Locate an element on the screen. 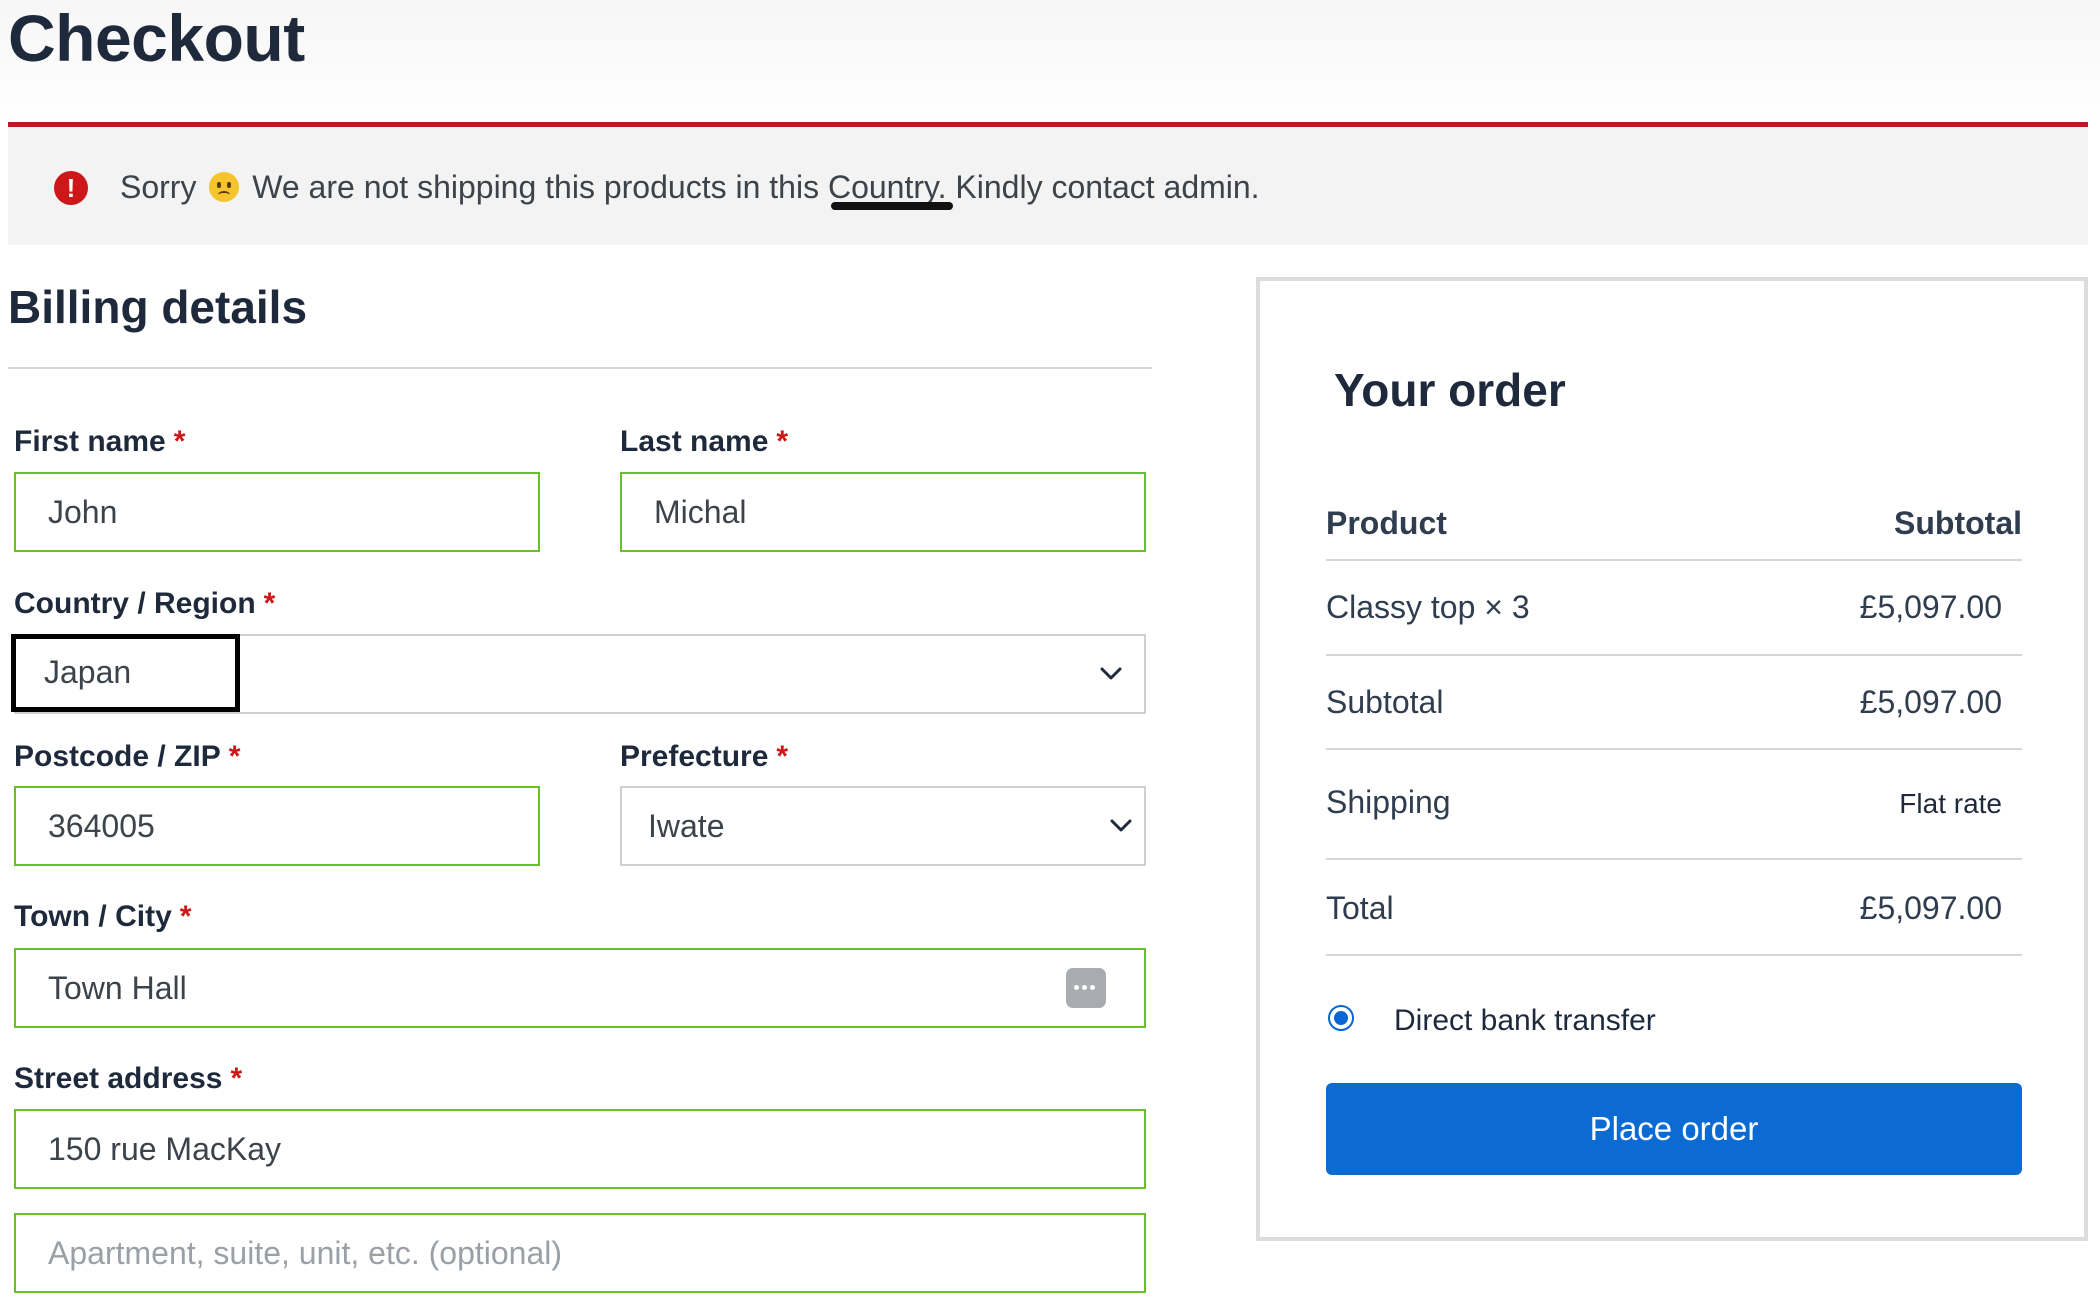  prefecture-label: Prefecture * is located at coordinates (704, 757).